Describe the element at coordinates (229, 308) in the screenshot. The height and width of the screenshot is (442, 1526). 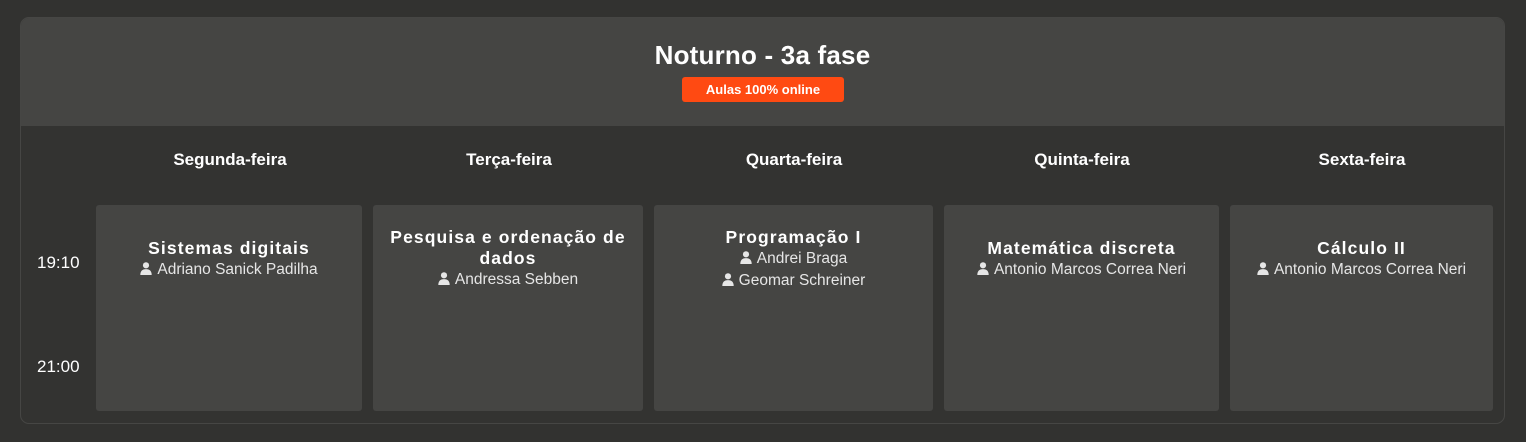
I see `class-card-monday: Sistemas digitais Adriano Sanick Padilha` at that location.